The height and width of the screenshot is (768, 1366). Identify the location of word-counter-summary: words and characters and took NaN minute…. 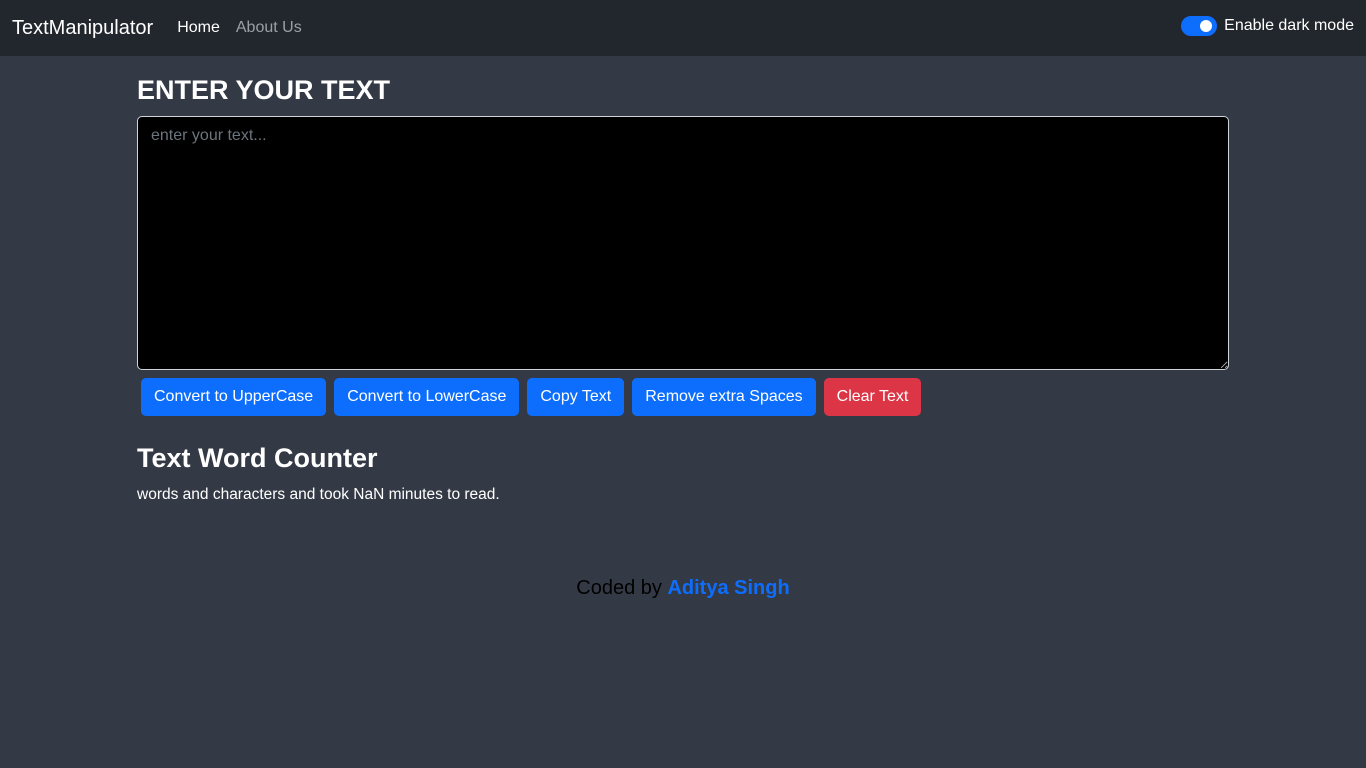
(318, 494).